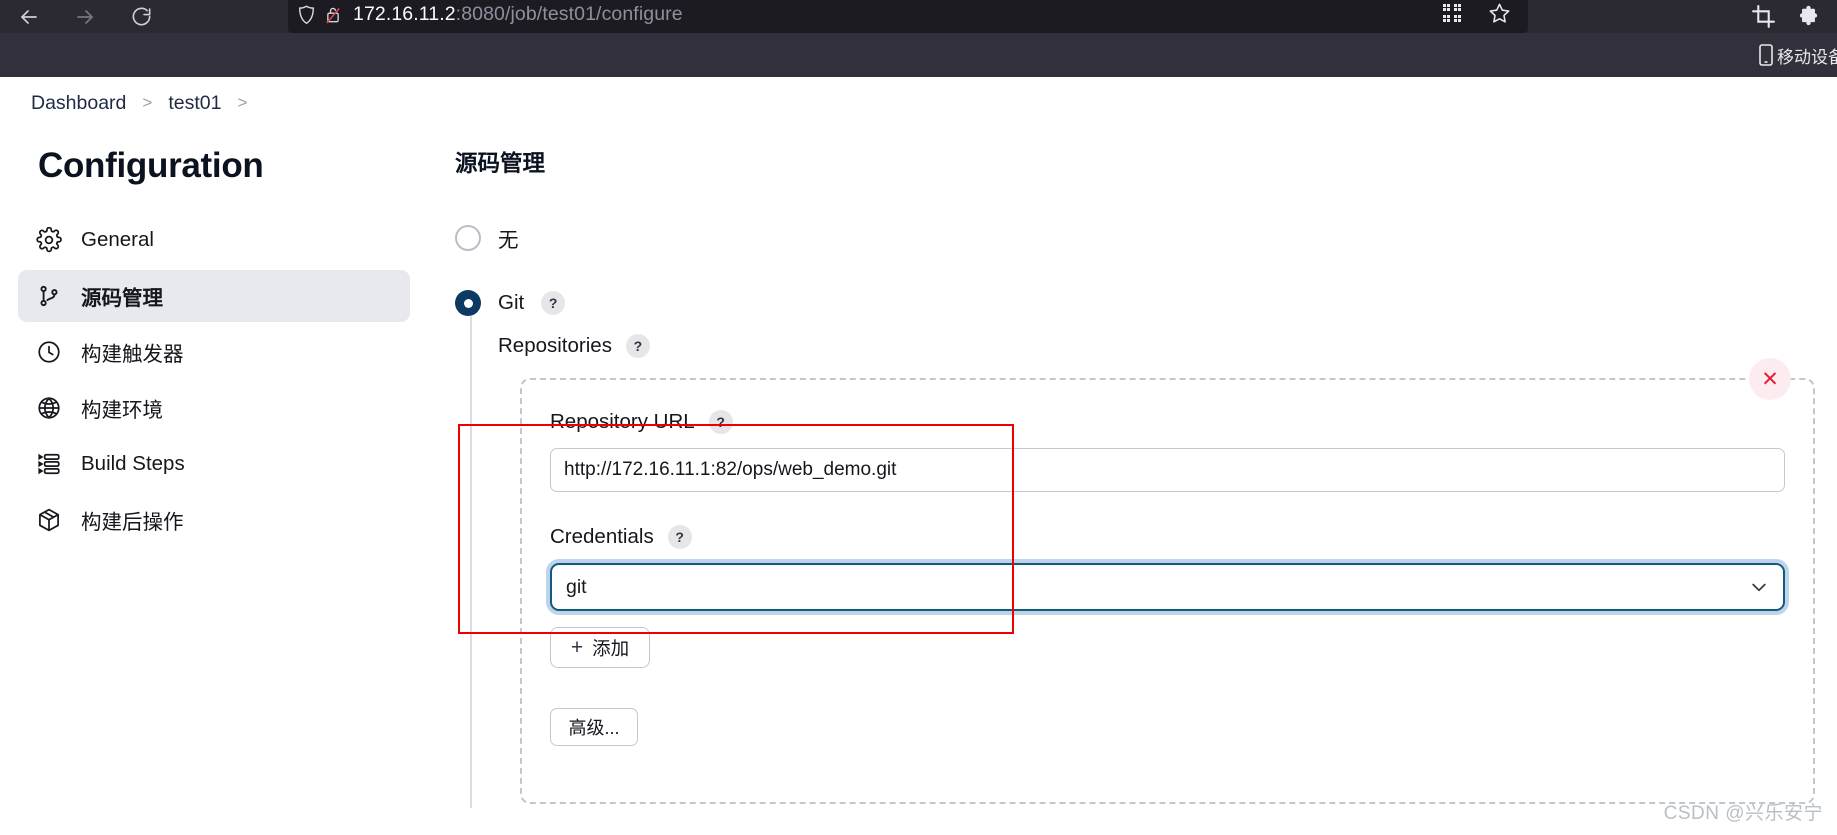  What do you see at coordinates (1167, 346) in the screenshot?
I see `repositories-label-row: Repositories ?` at bounding box center [1167, 346].